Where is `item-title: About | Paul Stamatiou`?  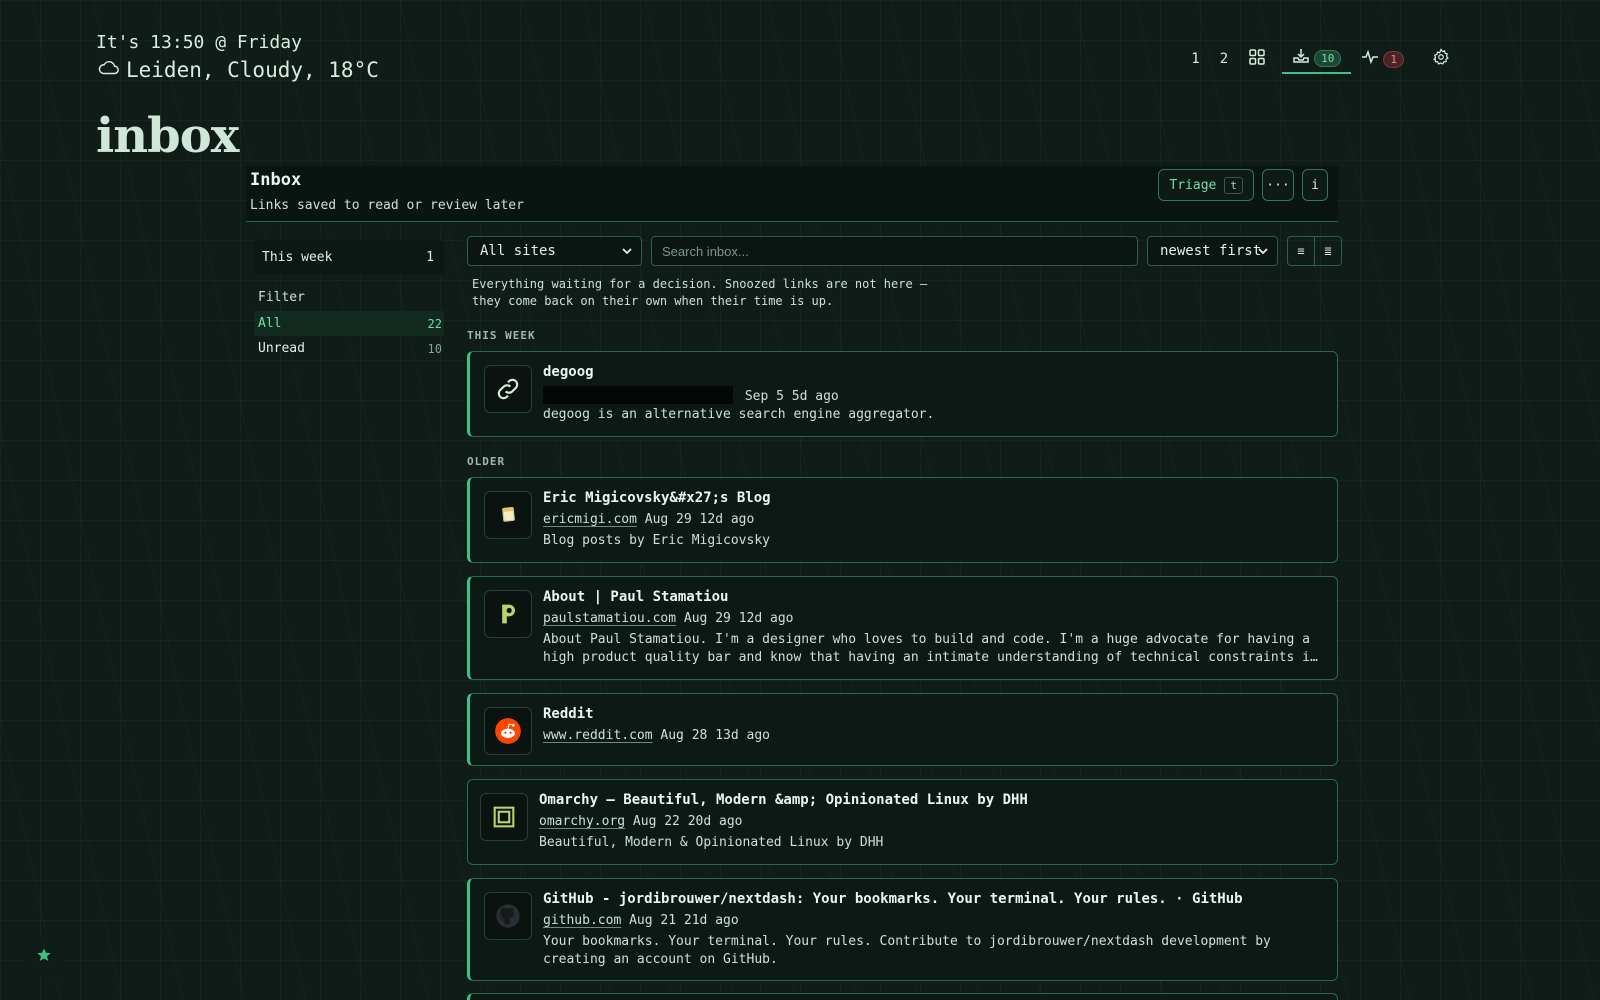
item-title: About | Paul Stamatiou is located at coordinates (635, 597).